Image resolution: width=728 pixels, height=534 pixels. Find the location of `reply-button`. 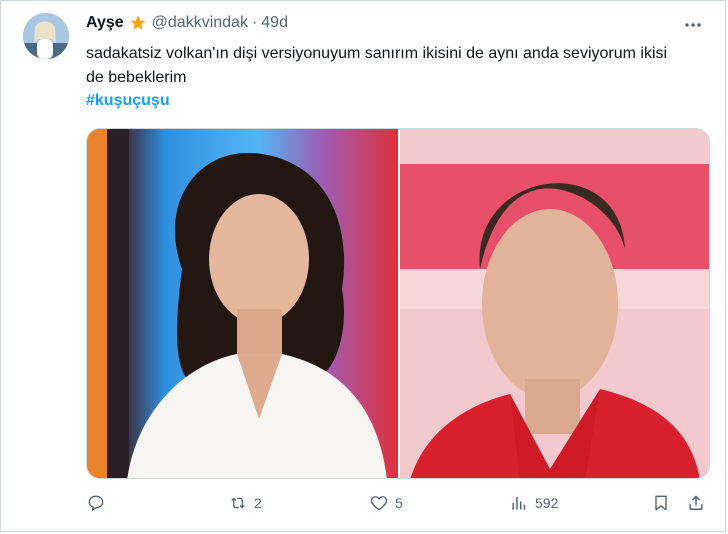

reply-button is located at coordinates (99, 503).